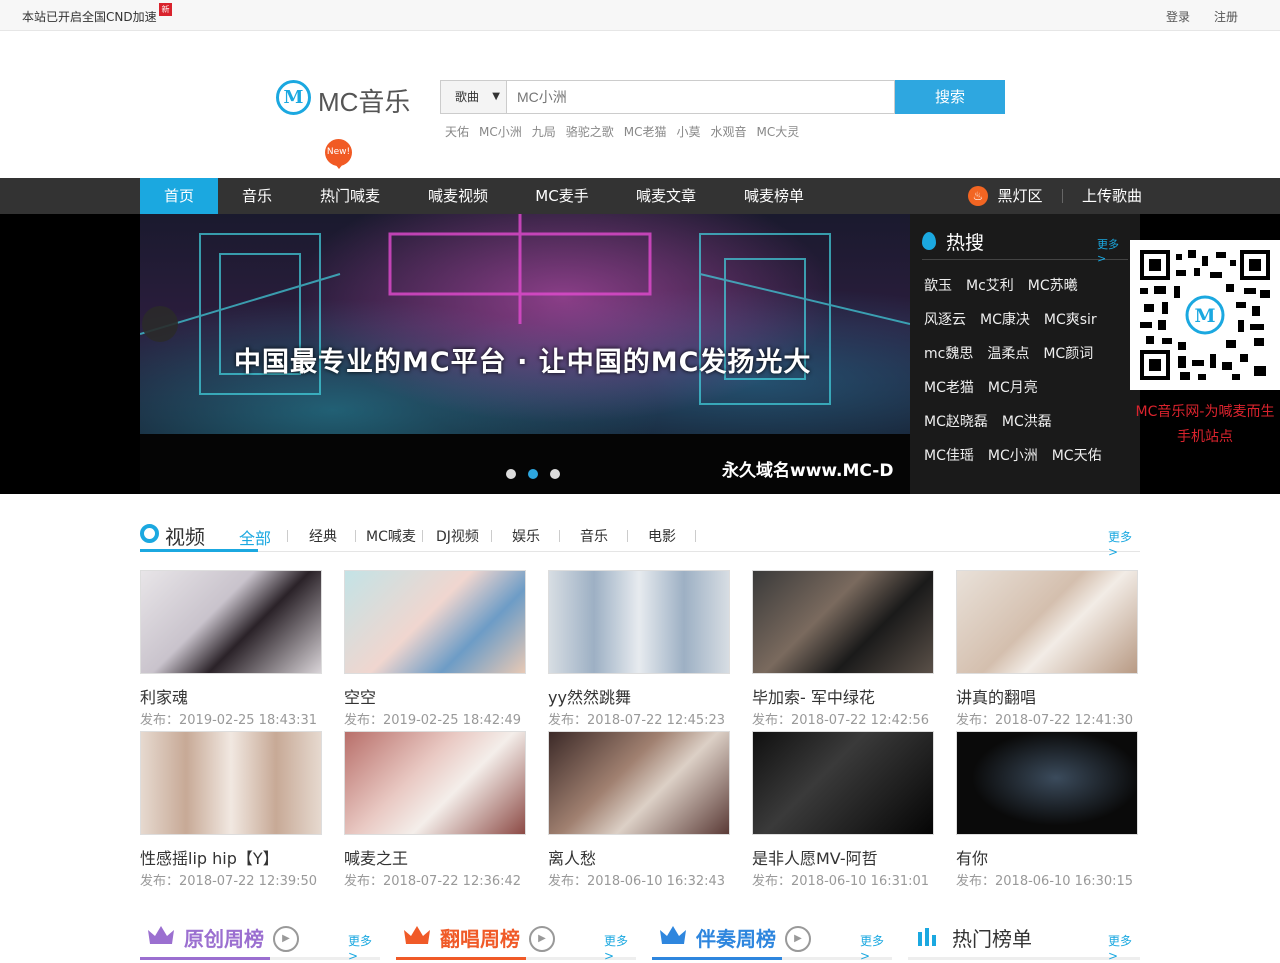  I want to click on video-card: 是非人愿MV-阿哲 发布：2018-06-10 16:31:01, so click(843, 811).